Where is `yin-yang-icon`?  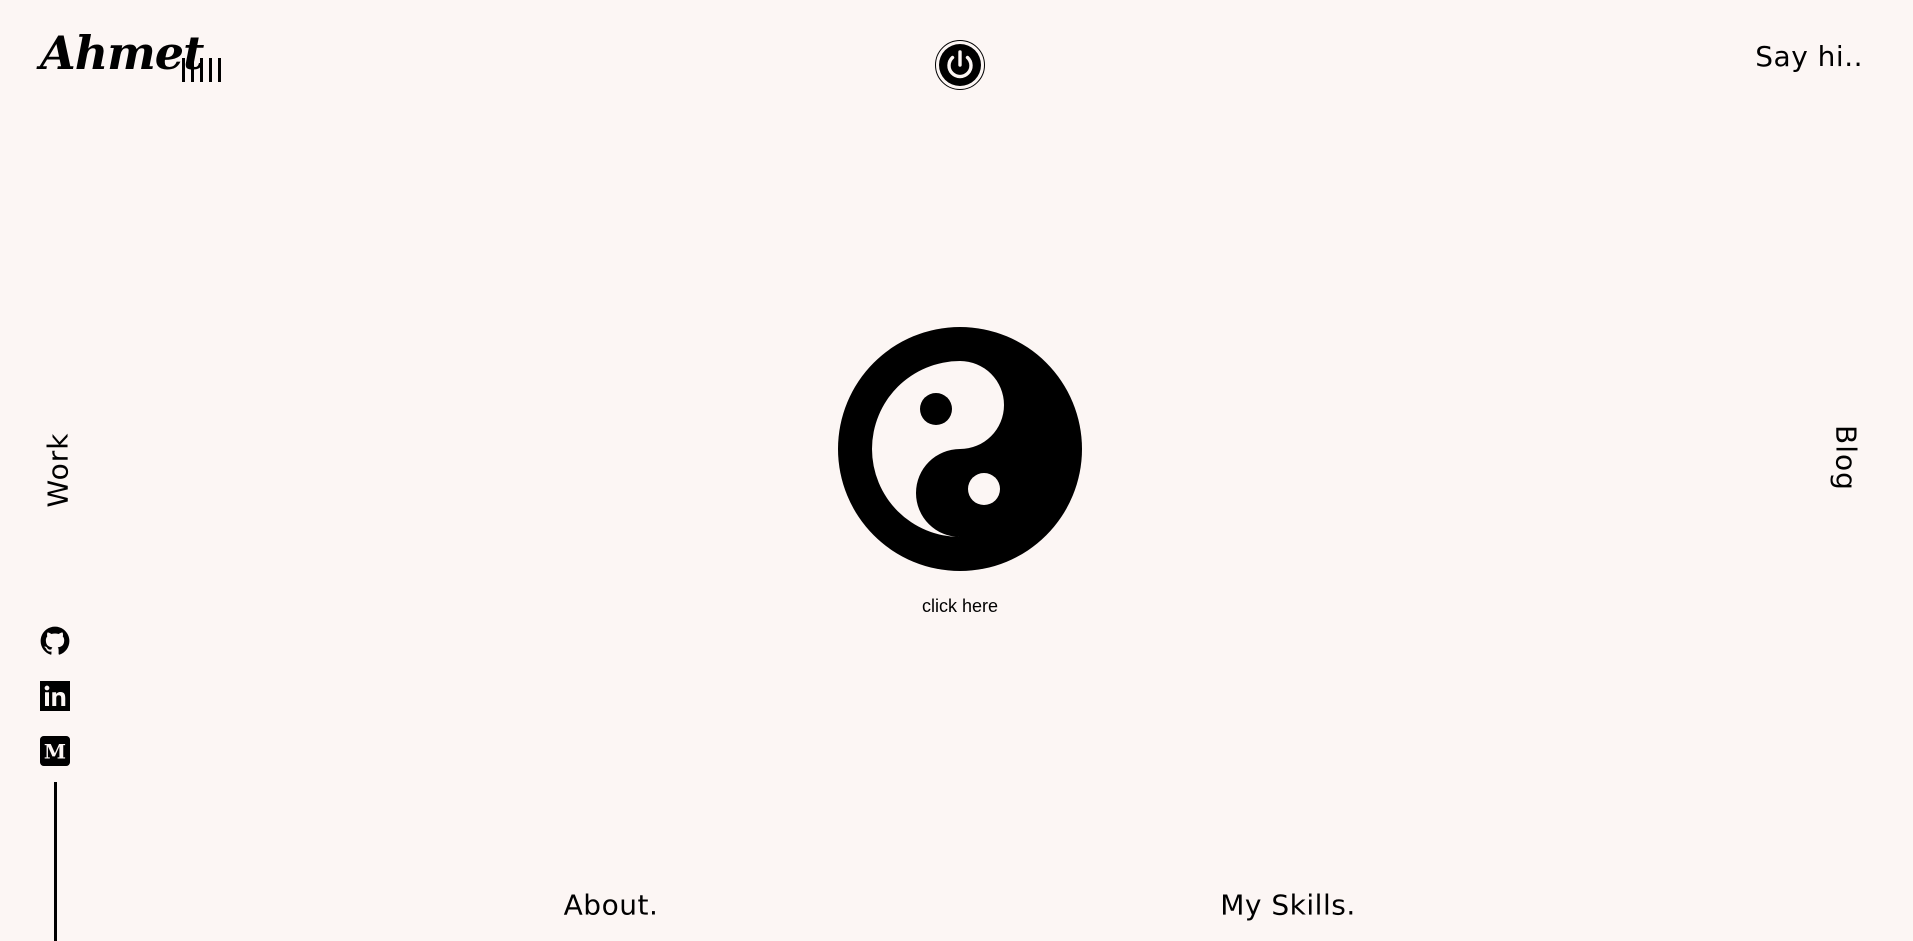 yin-yang-icon is located at coordinates (960, 449).